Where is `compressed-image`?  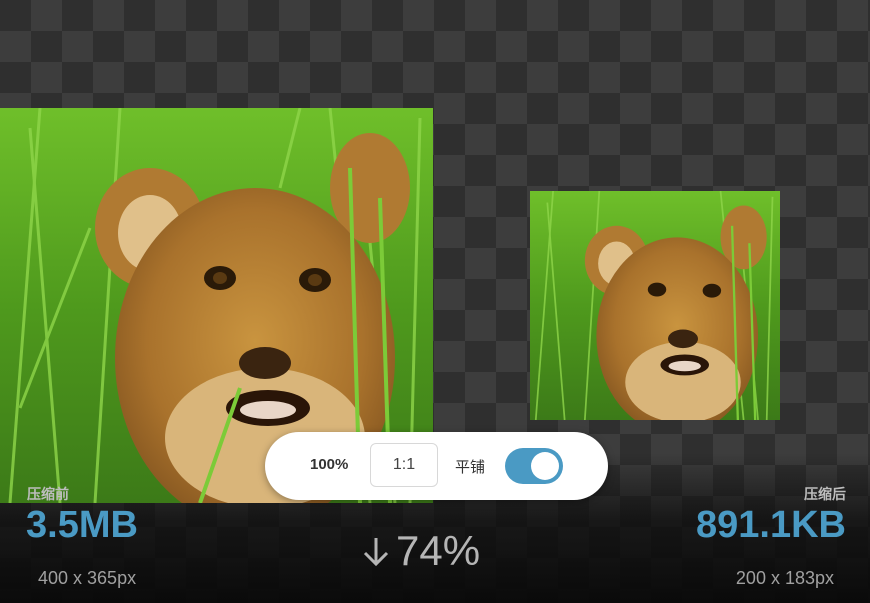
compressed-image is located at coordinates (655, 305).